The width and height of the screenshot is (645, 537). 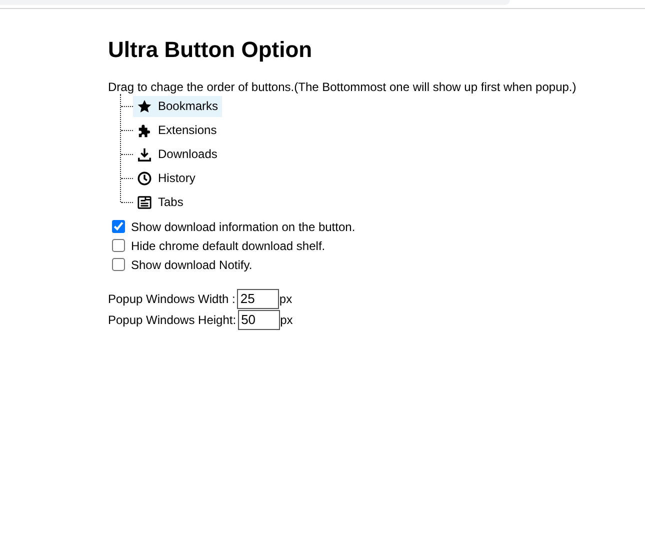 I want to click on page-title: Ultra Button Option, so click(x=211, y=50).